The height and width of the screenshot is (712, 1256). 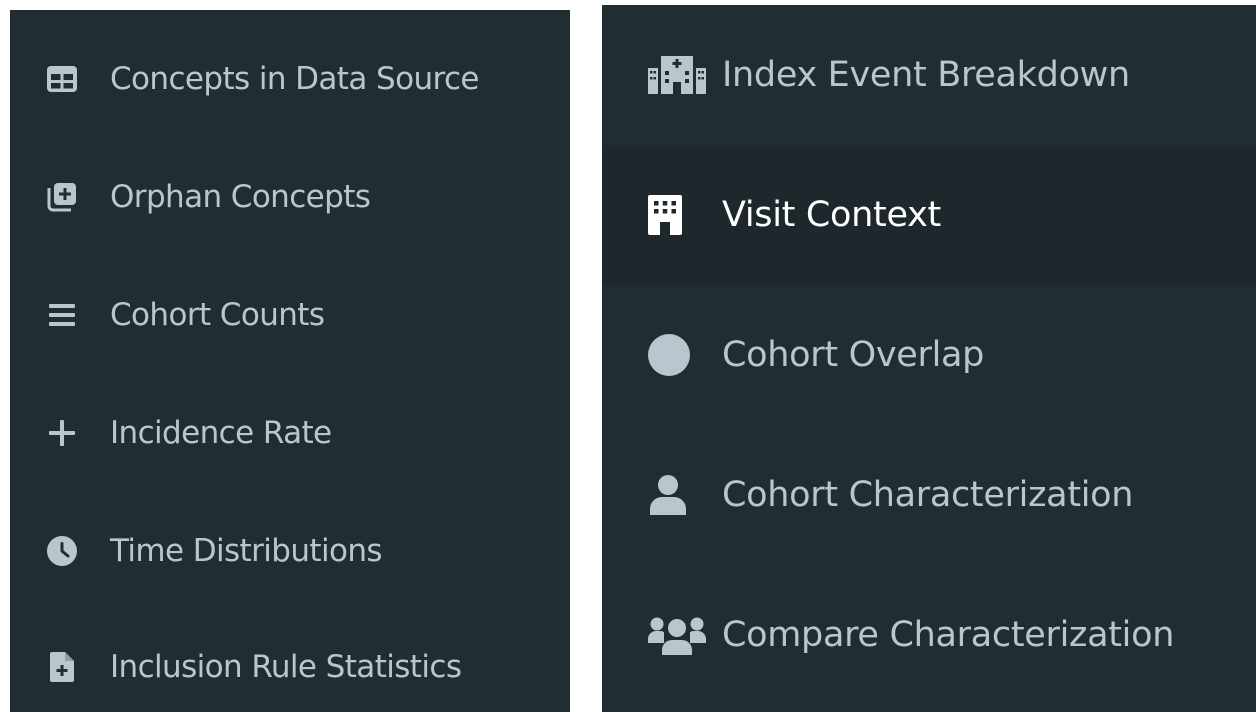 I want to click on sidebar-item-compare-characterization: Compare Characterization, so click(x=929, y=635).